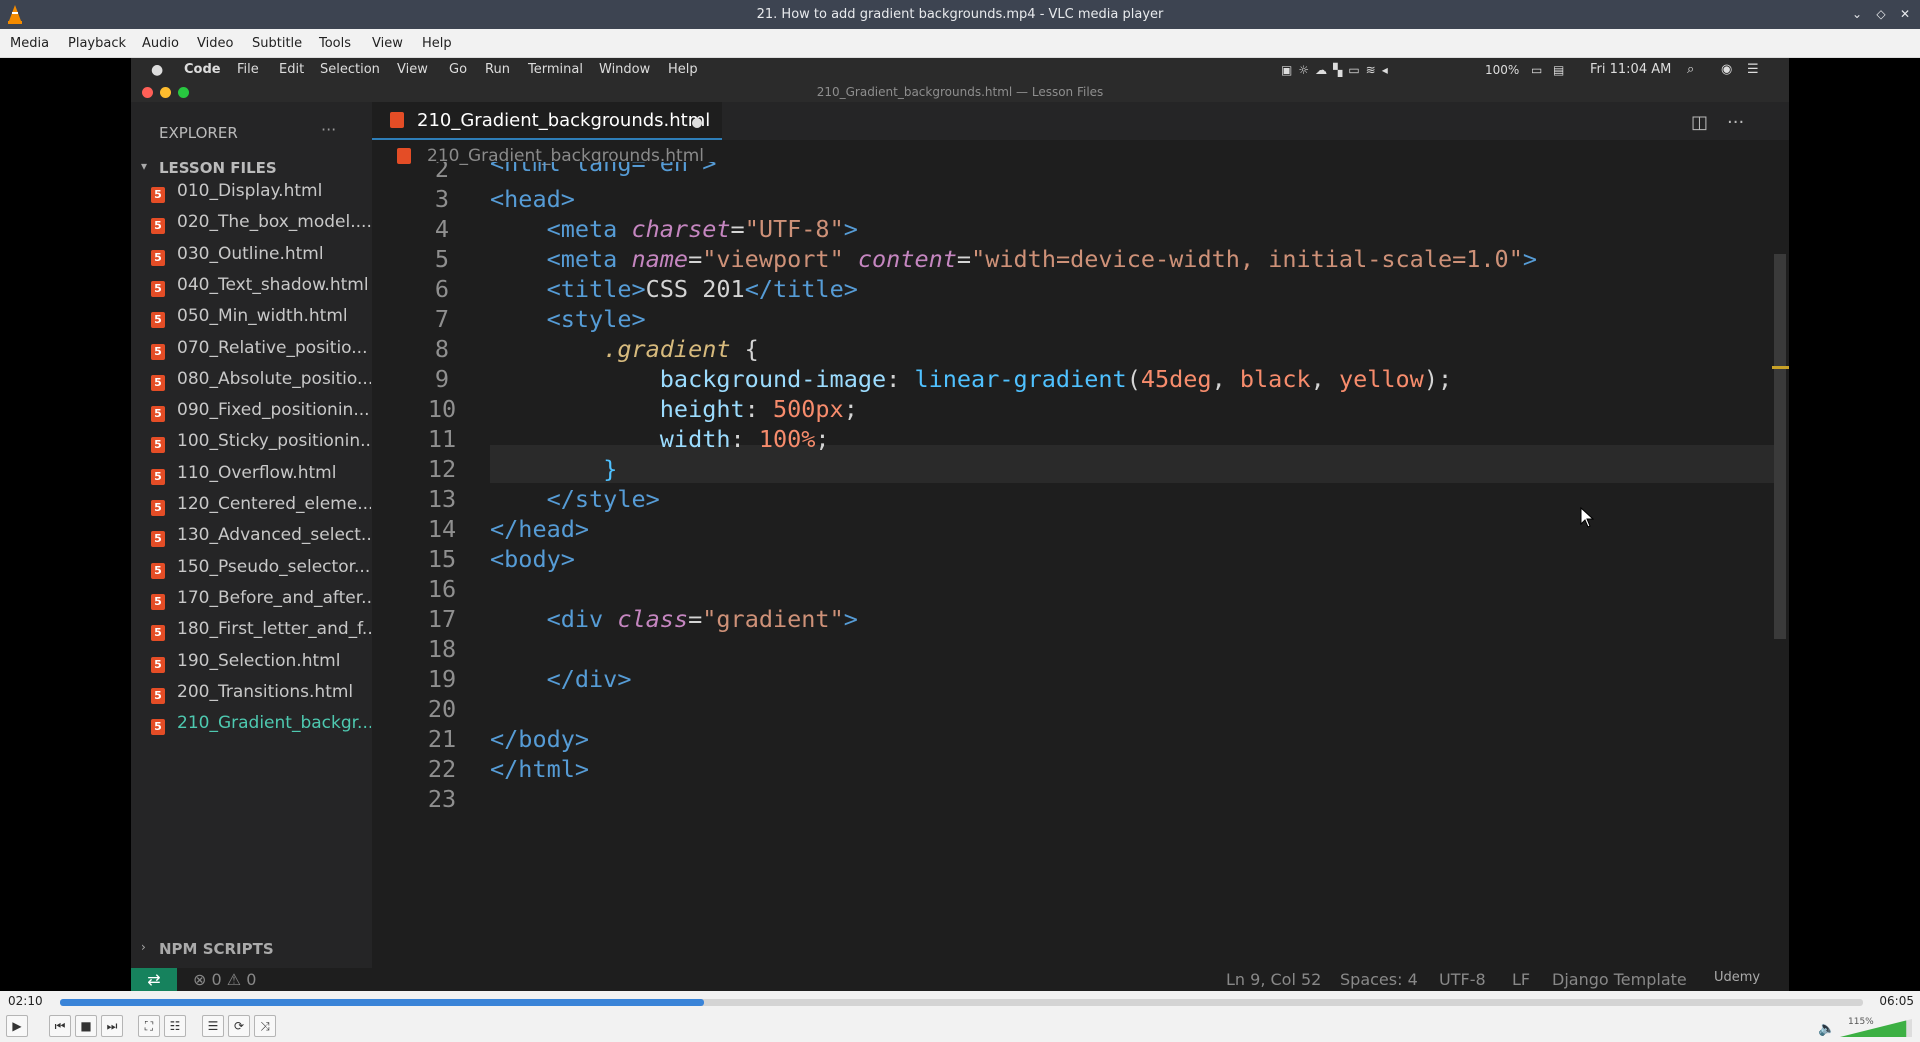 The height and width of the screenshot is (1042, 1920). What do you see at coordinates (532, 199) in the screenshot?
I see `code-line-3: <head>` at bounding box center [532, 199].